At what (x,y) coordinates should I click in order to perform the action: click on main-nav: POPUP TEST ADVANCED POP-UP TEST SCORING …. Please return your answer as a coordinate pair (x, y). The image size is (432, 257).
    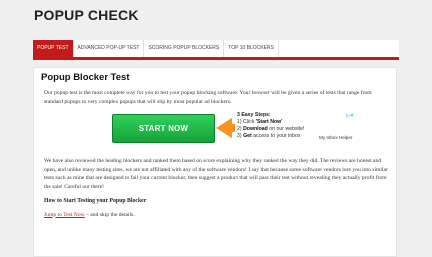
    Looking at the image, I should click on (216, 50).